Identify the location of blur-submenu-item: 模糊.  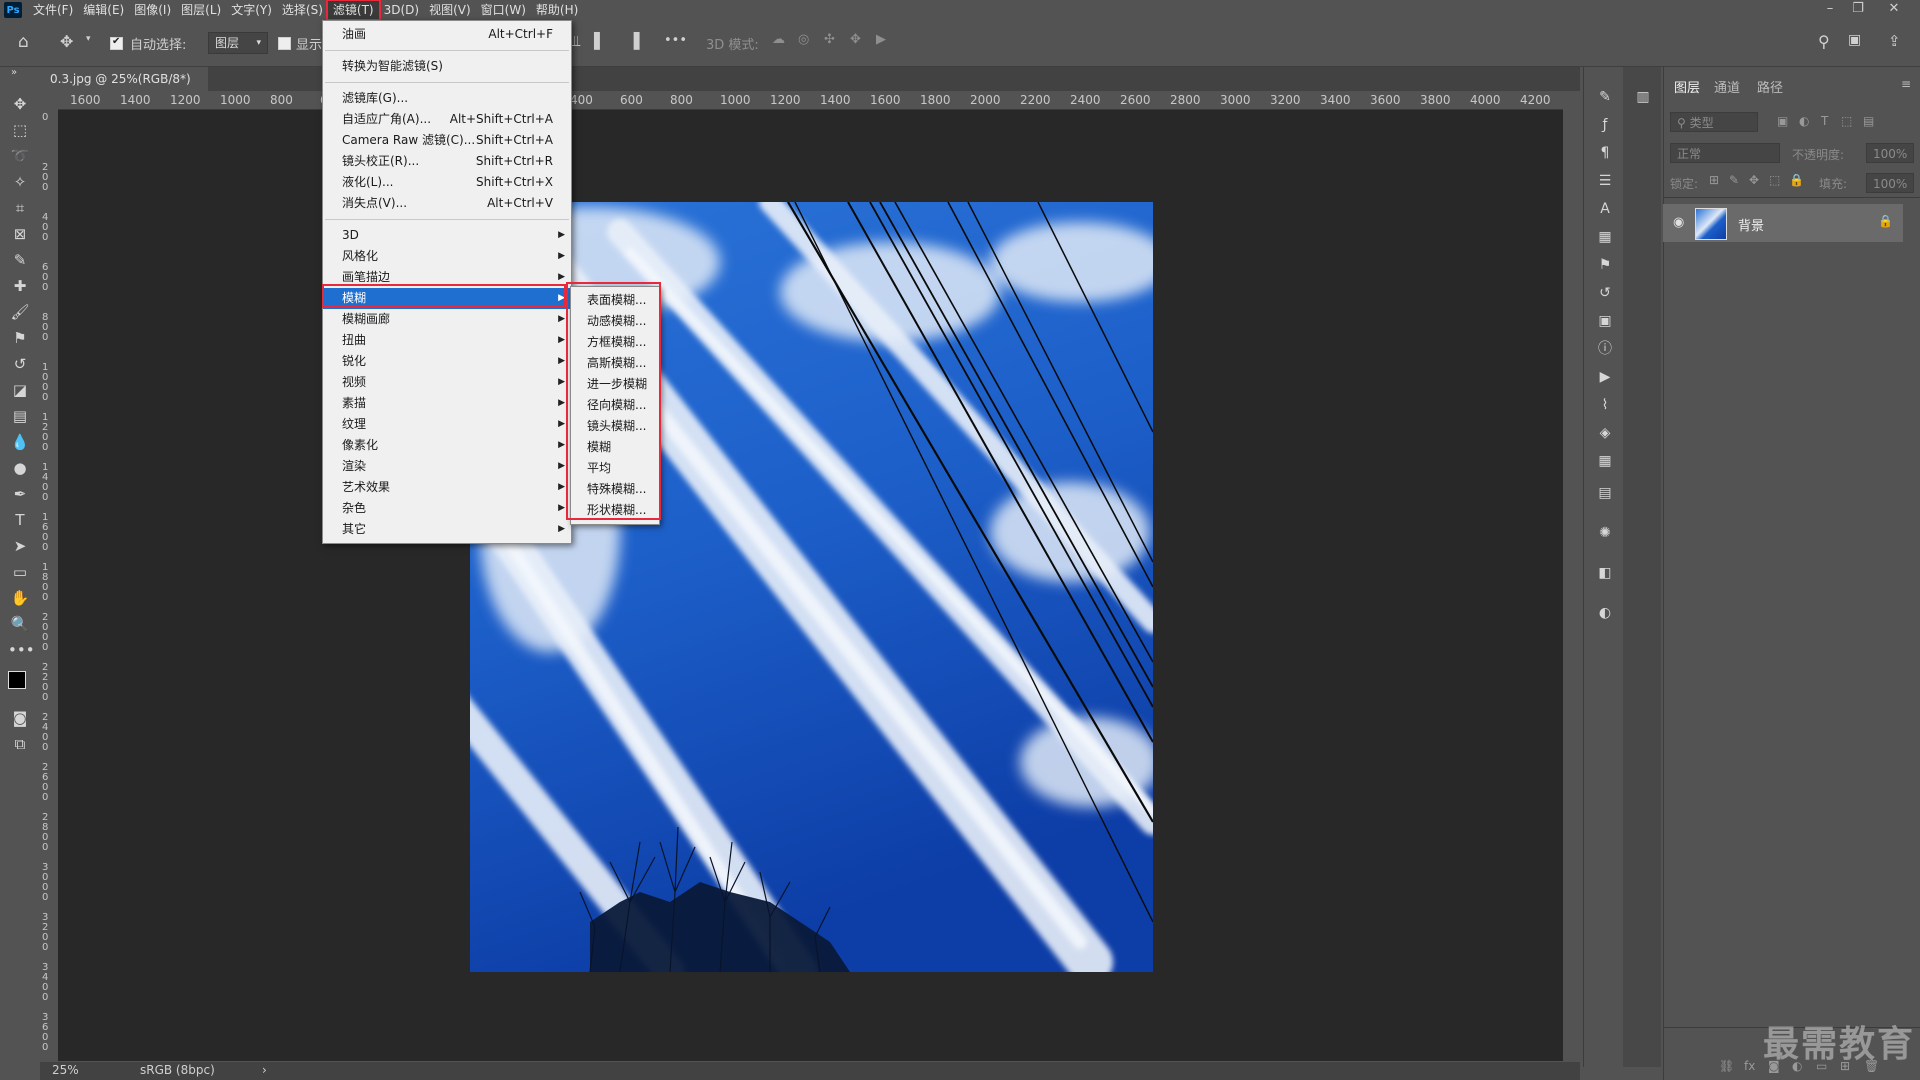
(615, 447).